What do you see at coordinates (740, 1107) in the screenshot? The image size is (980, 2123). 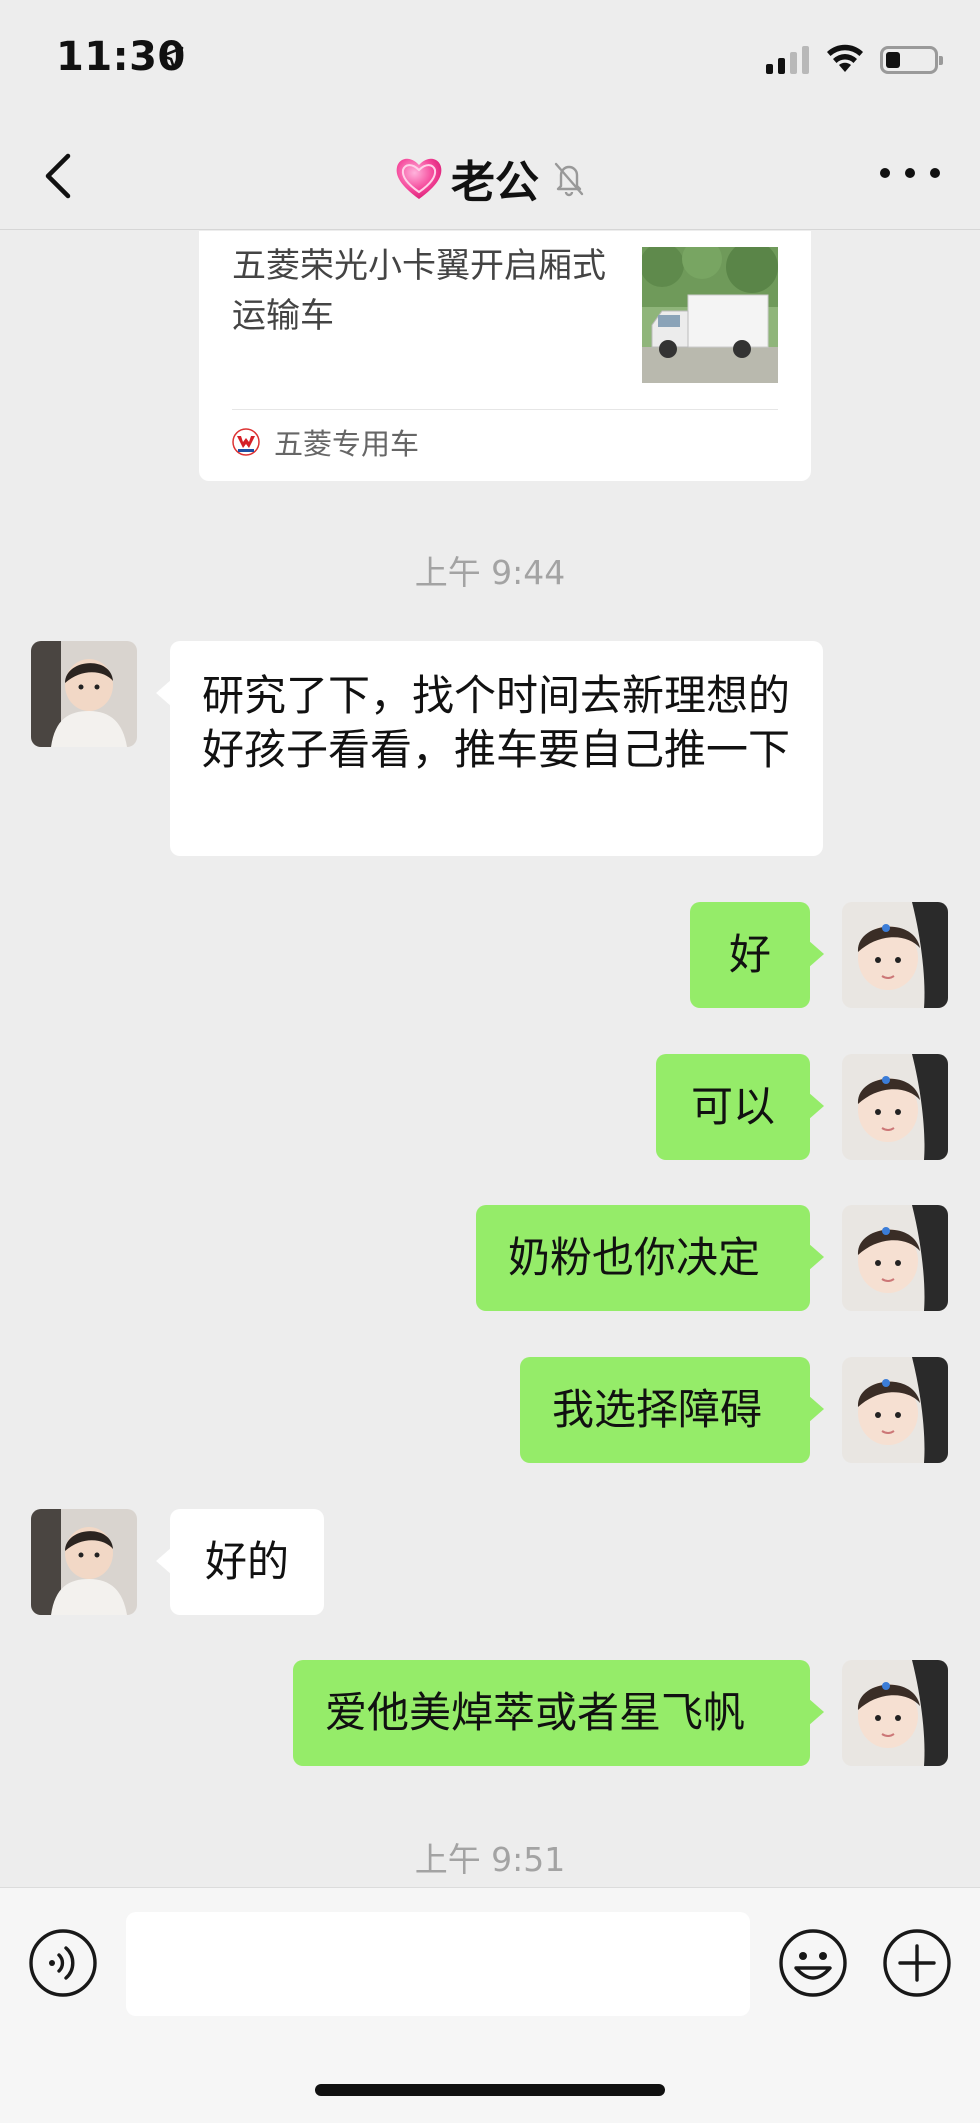 I see `outgoing-message: 可以` at bounding box center [740, 1107].